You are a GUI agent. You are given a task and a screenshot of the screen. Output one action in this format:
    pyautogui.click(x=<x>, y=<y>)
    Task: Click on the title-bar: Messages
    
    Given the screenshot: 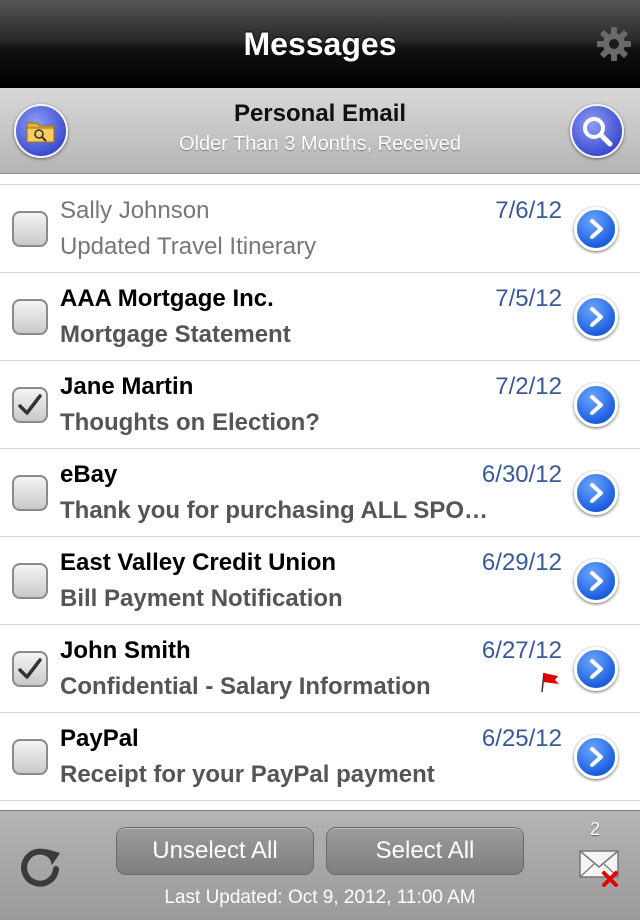 What is the action you would take?
    pyautogui.click(x=320, y=44)
    